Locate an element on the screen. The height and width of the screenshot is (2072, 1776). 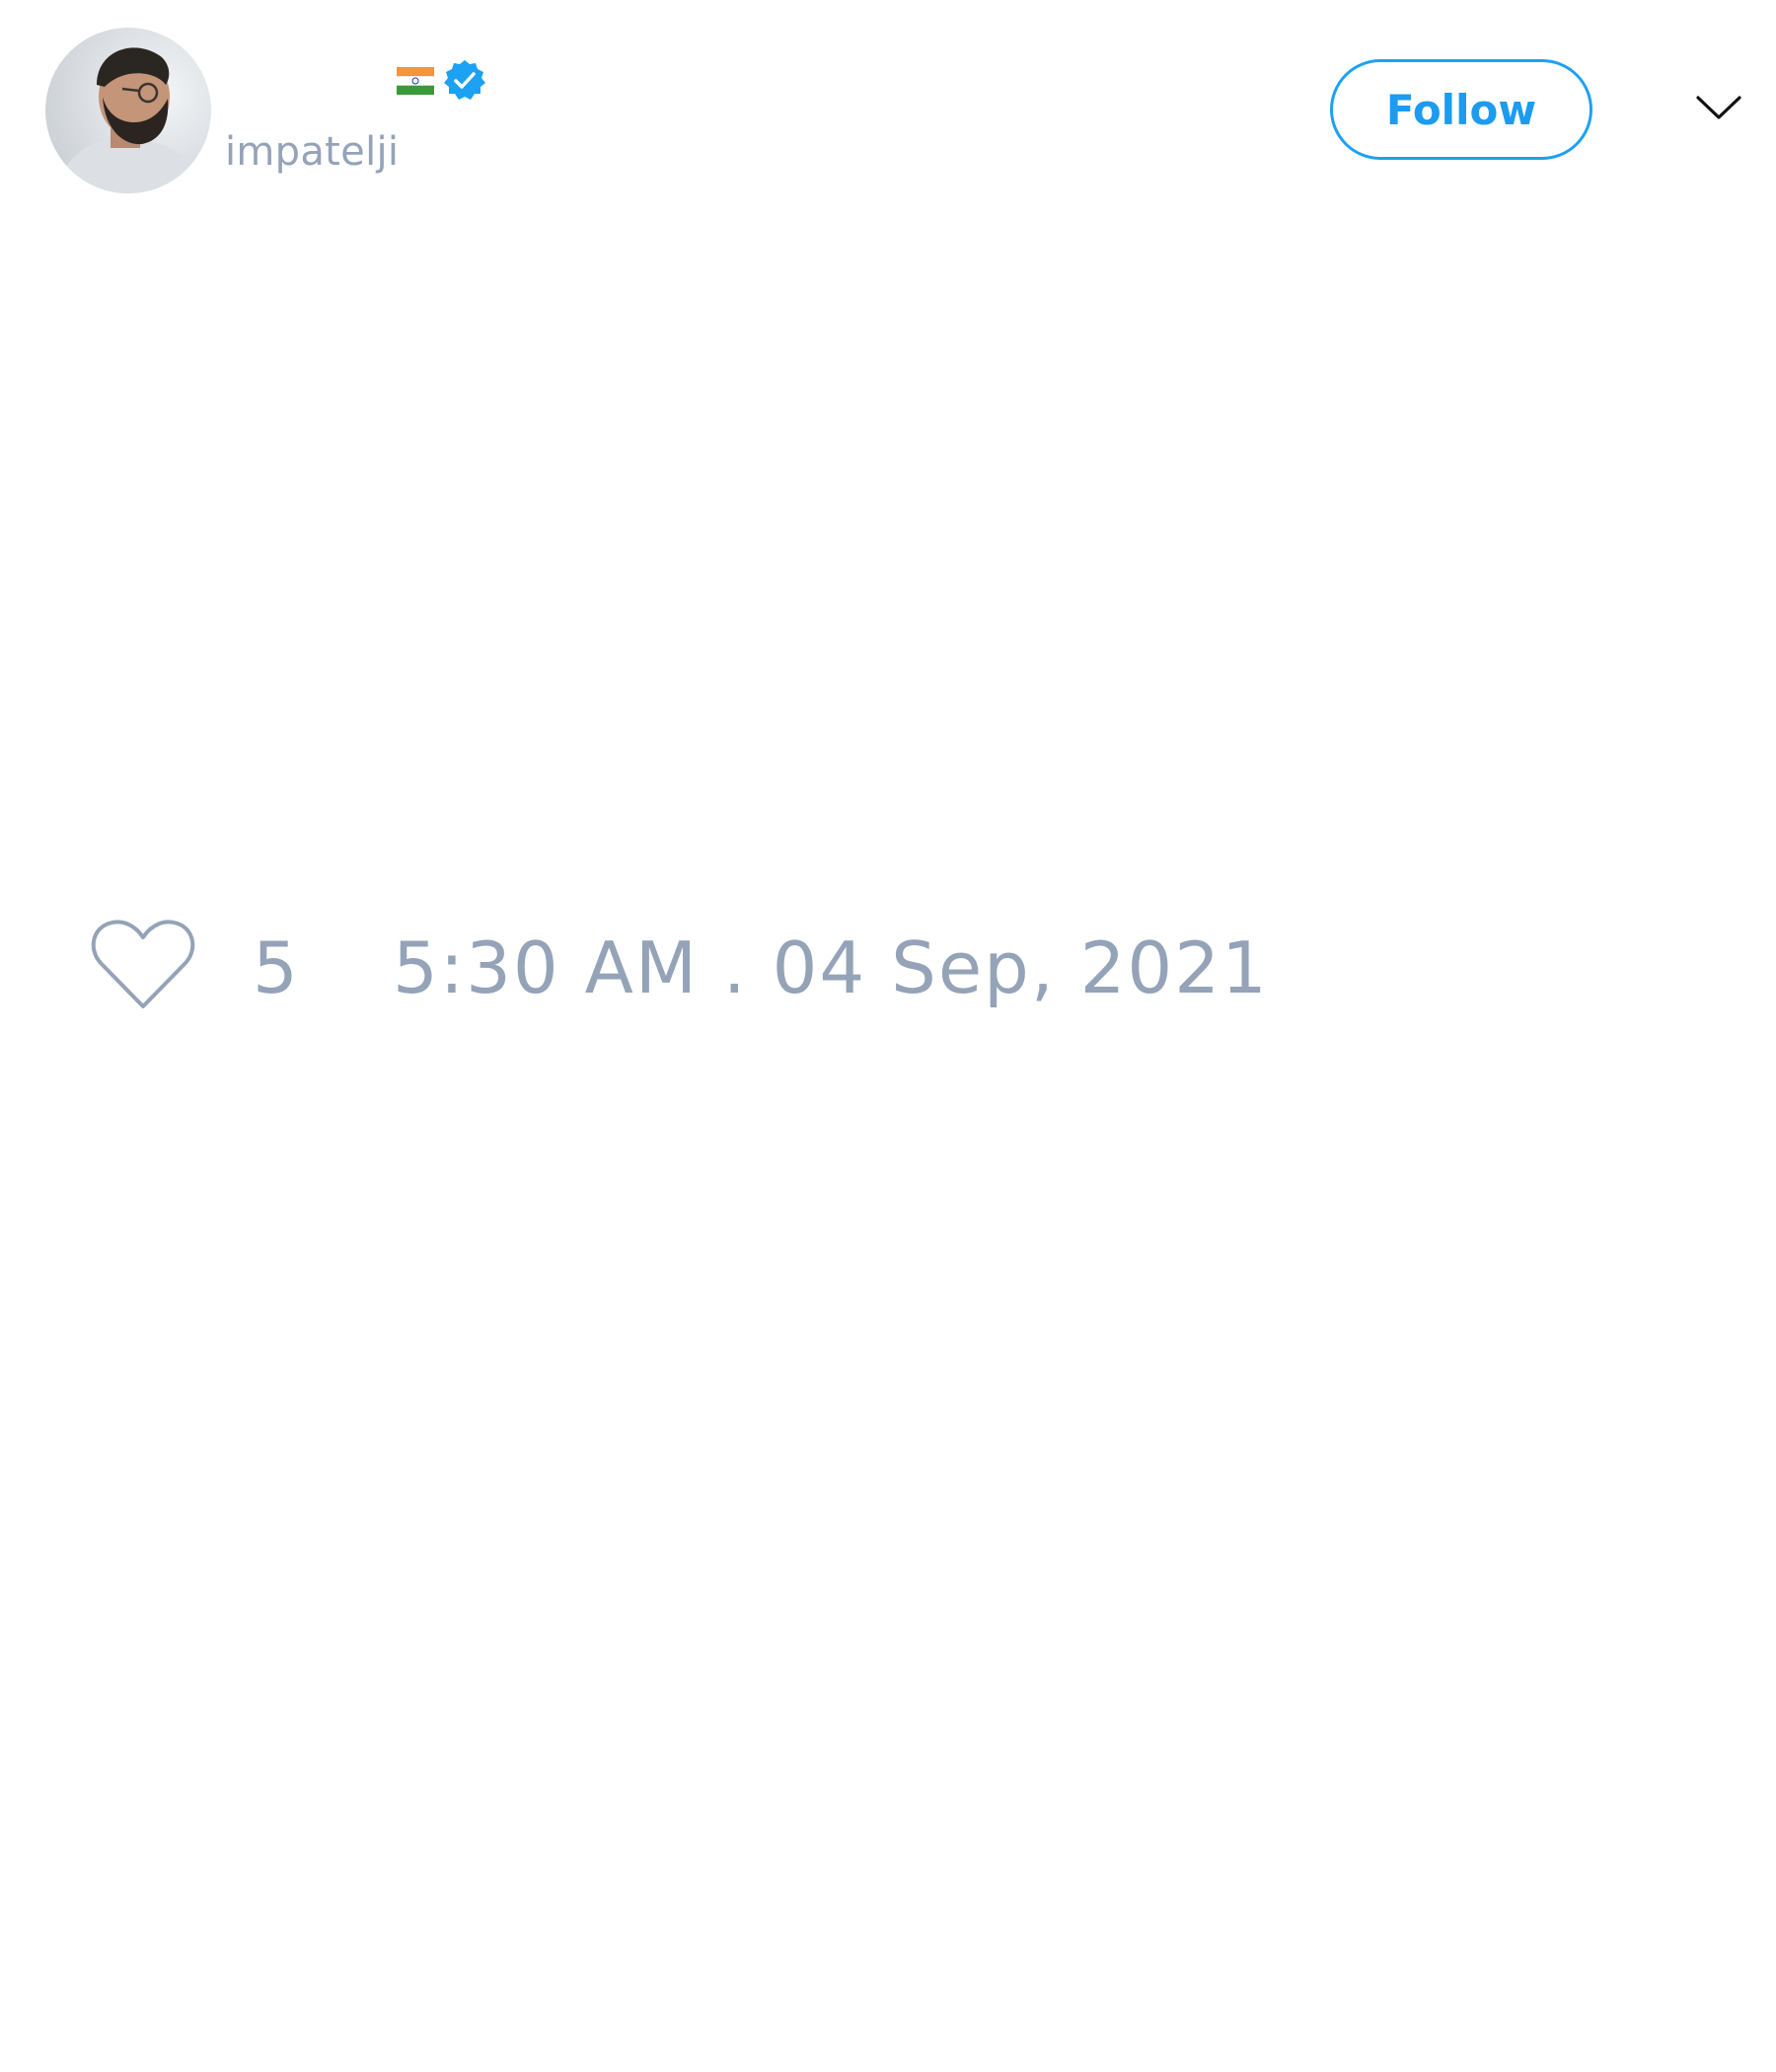
heart-outline-icon is located at coordinates (143, 967).